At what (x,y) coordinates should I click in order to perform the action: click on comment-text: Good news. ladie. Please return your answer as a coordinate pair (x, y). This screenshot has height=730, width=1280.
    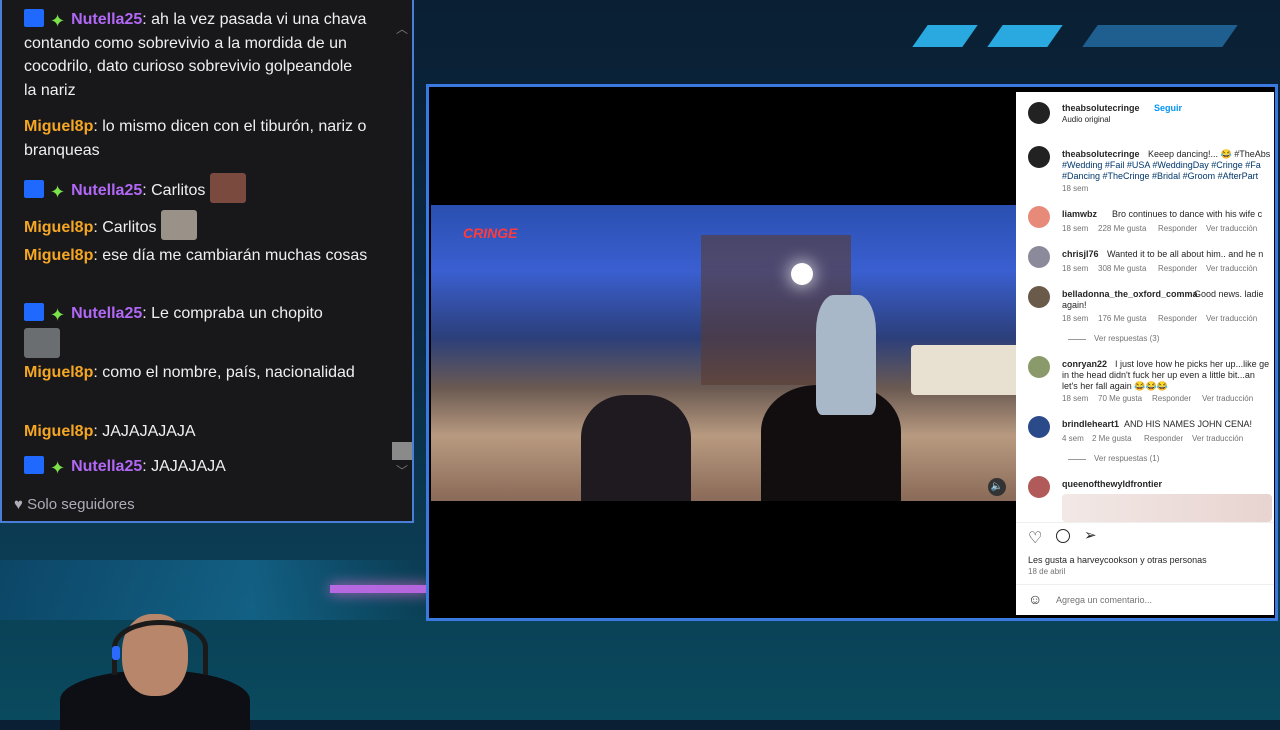
    Looking at the image, I should click on (1229, 294).